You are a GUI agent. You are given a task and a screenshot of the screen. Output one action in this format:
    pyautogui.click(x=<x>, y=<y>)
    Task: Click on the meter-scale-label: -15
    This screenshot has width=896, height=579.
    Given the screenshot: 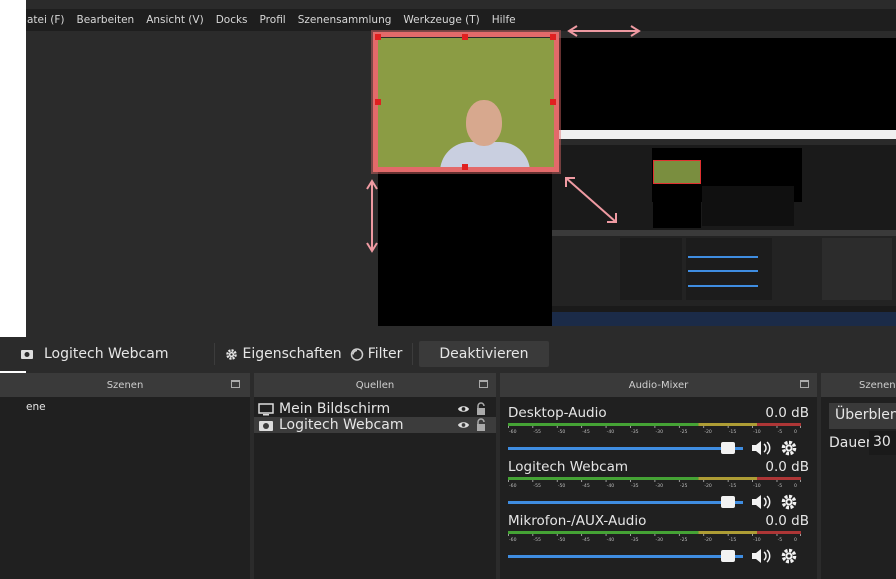 What is the action you would take?
    pyautogui.click(x=733, y=431)
    